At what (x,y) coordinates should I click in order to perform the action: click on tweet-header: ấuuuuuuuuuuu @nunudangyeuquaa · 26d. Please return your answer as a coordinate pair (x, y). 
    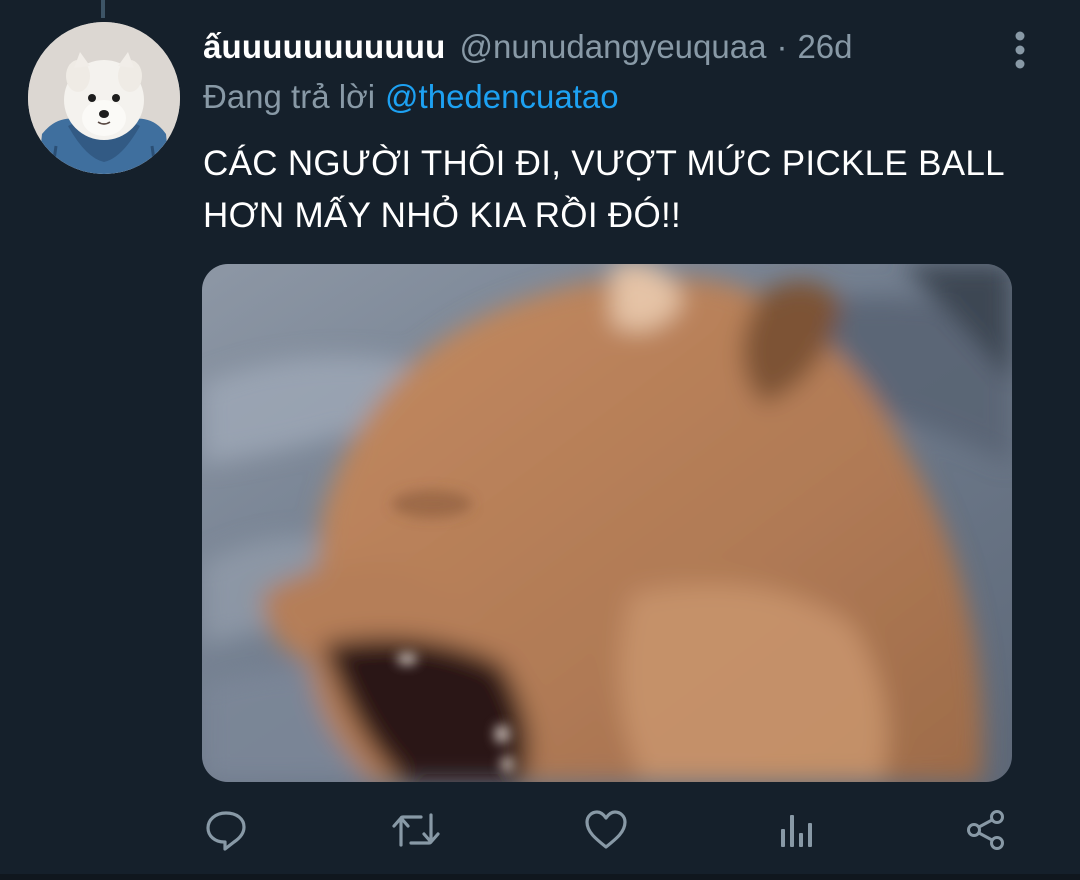
    Looking at the image, I should click on (528, 50).